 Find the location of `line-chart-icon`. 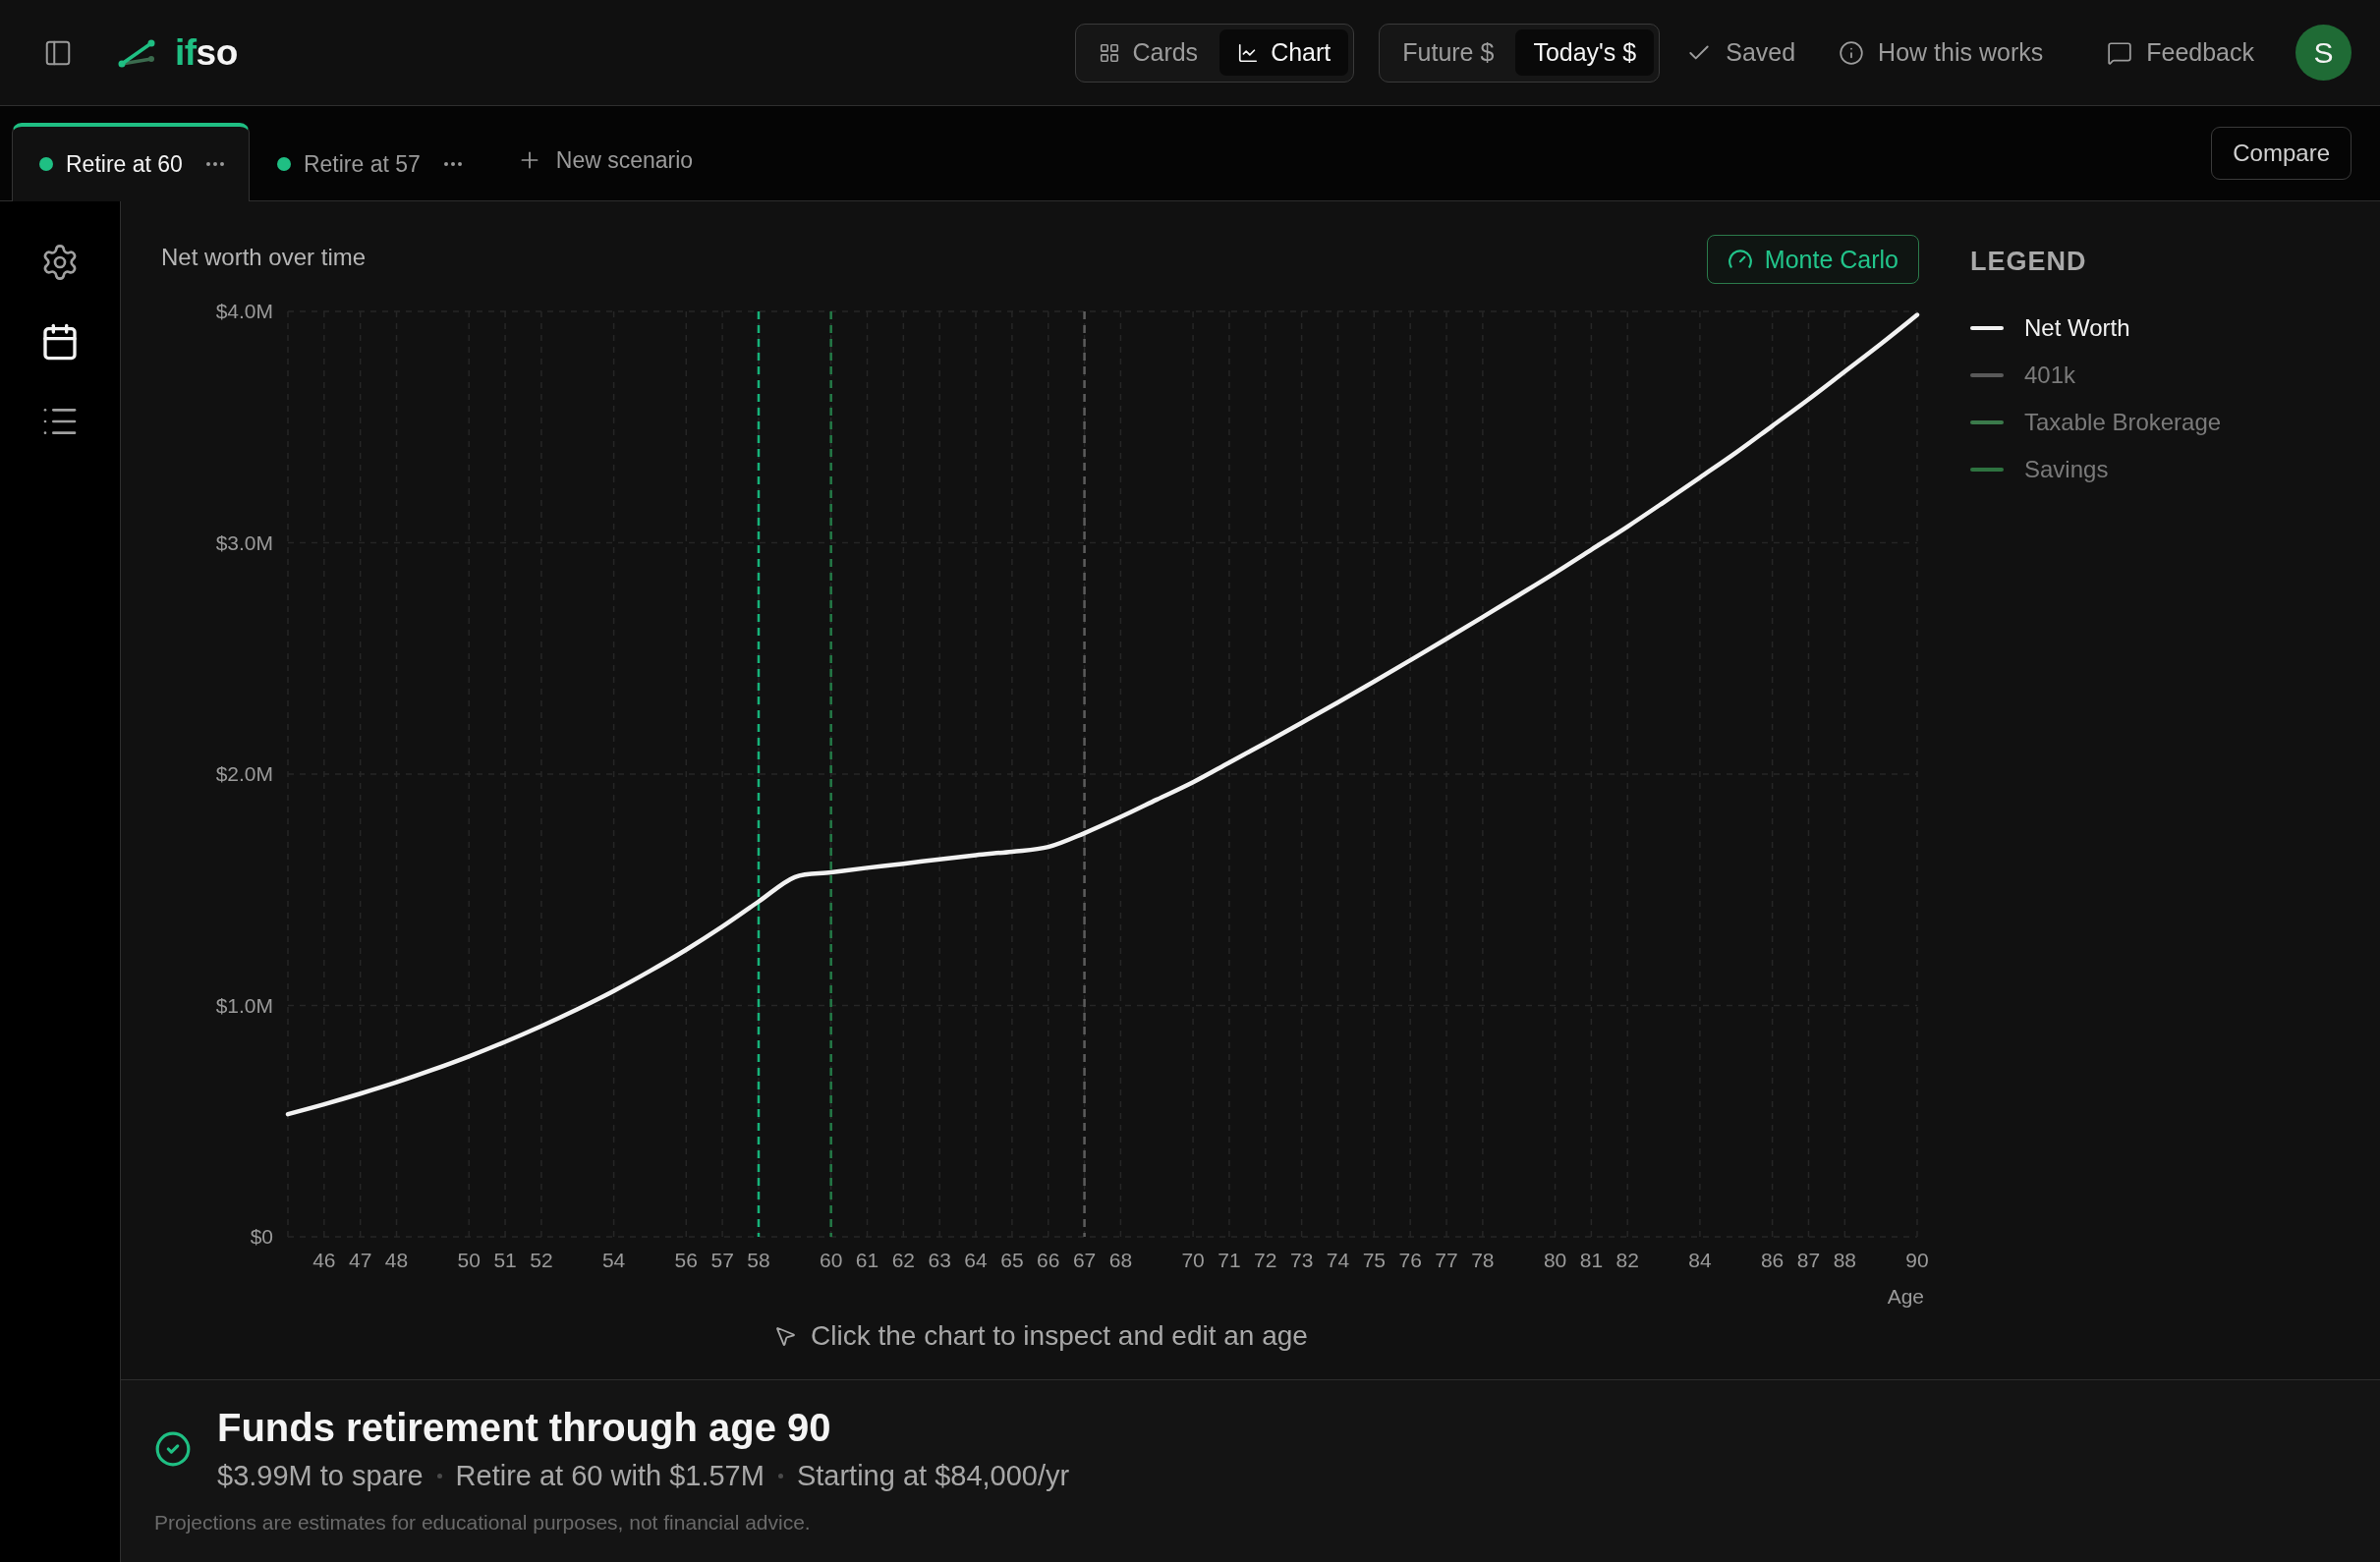

line-chart-icon is located at coordinates (1248, 52).